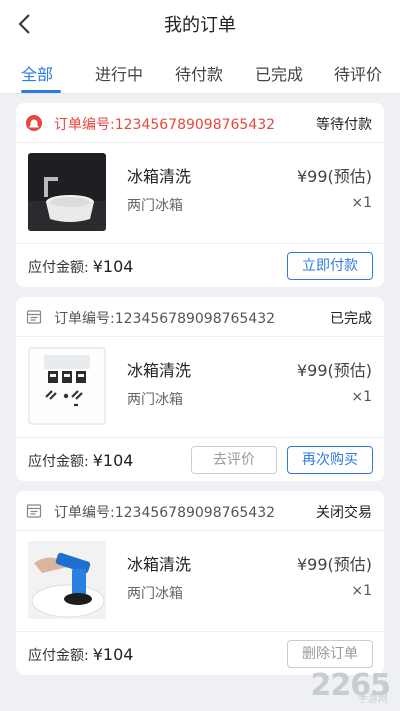  What do you see at coordinates (351, 686) in the screenshot?
I see `site-watermark: 2265 手游网` at bounding box center [351, 686].